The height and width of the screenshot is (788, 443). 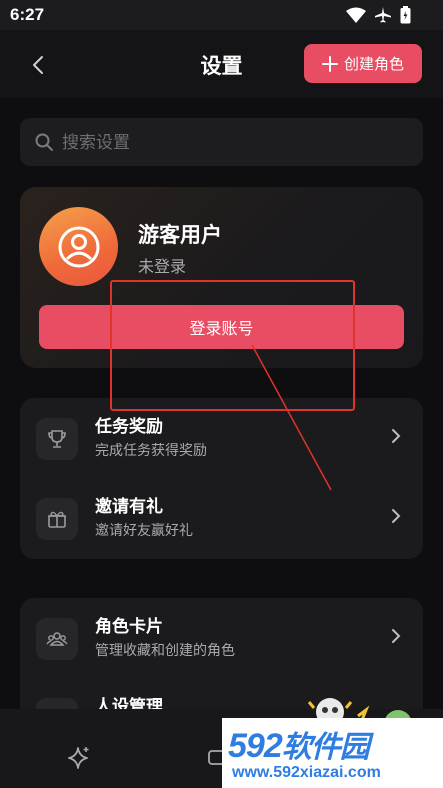 I want to click on avatar, so click(x=78, y=246).